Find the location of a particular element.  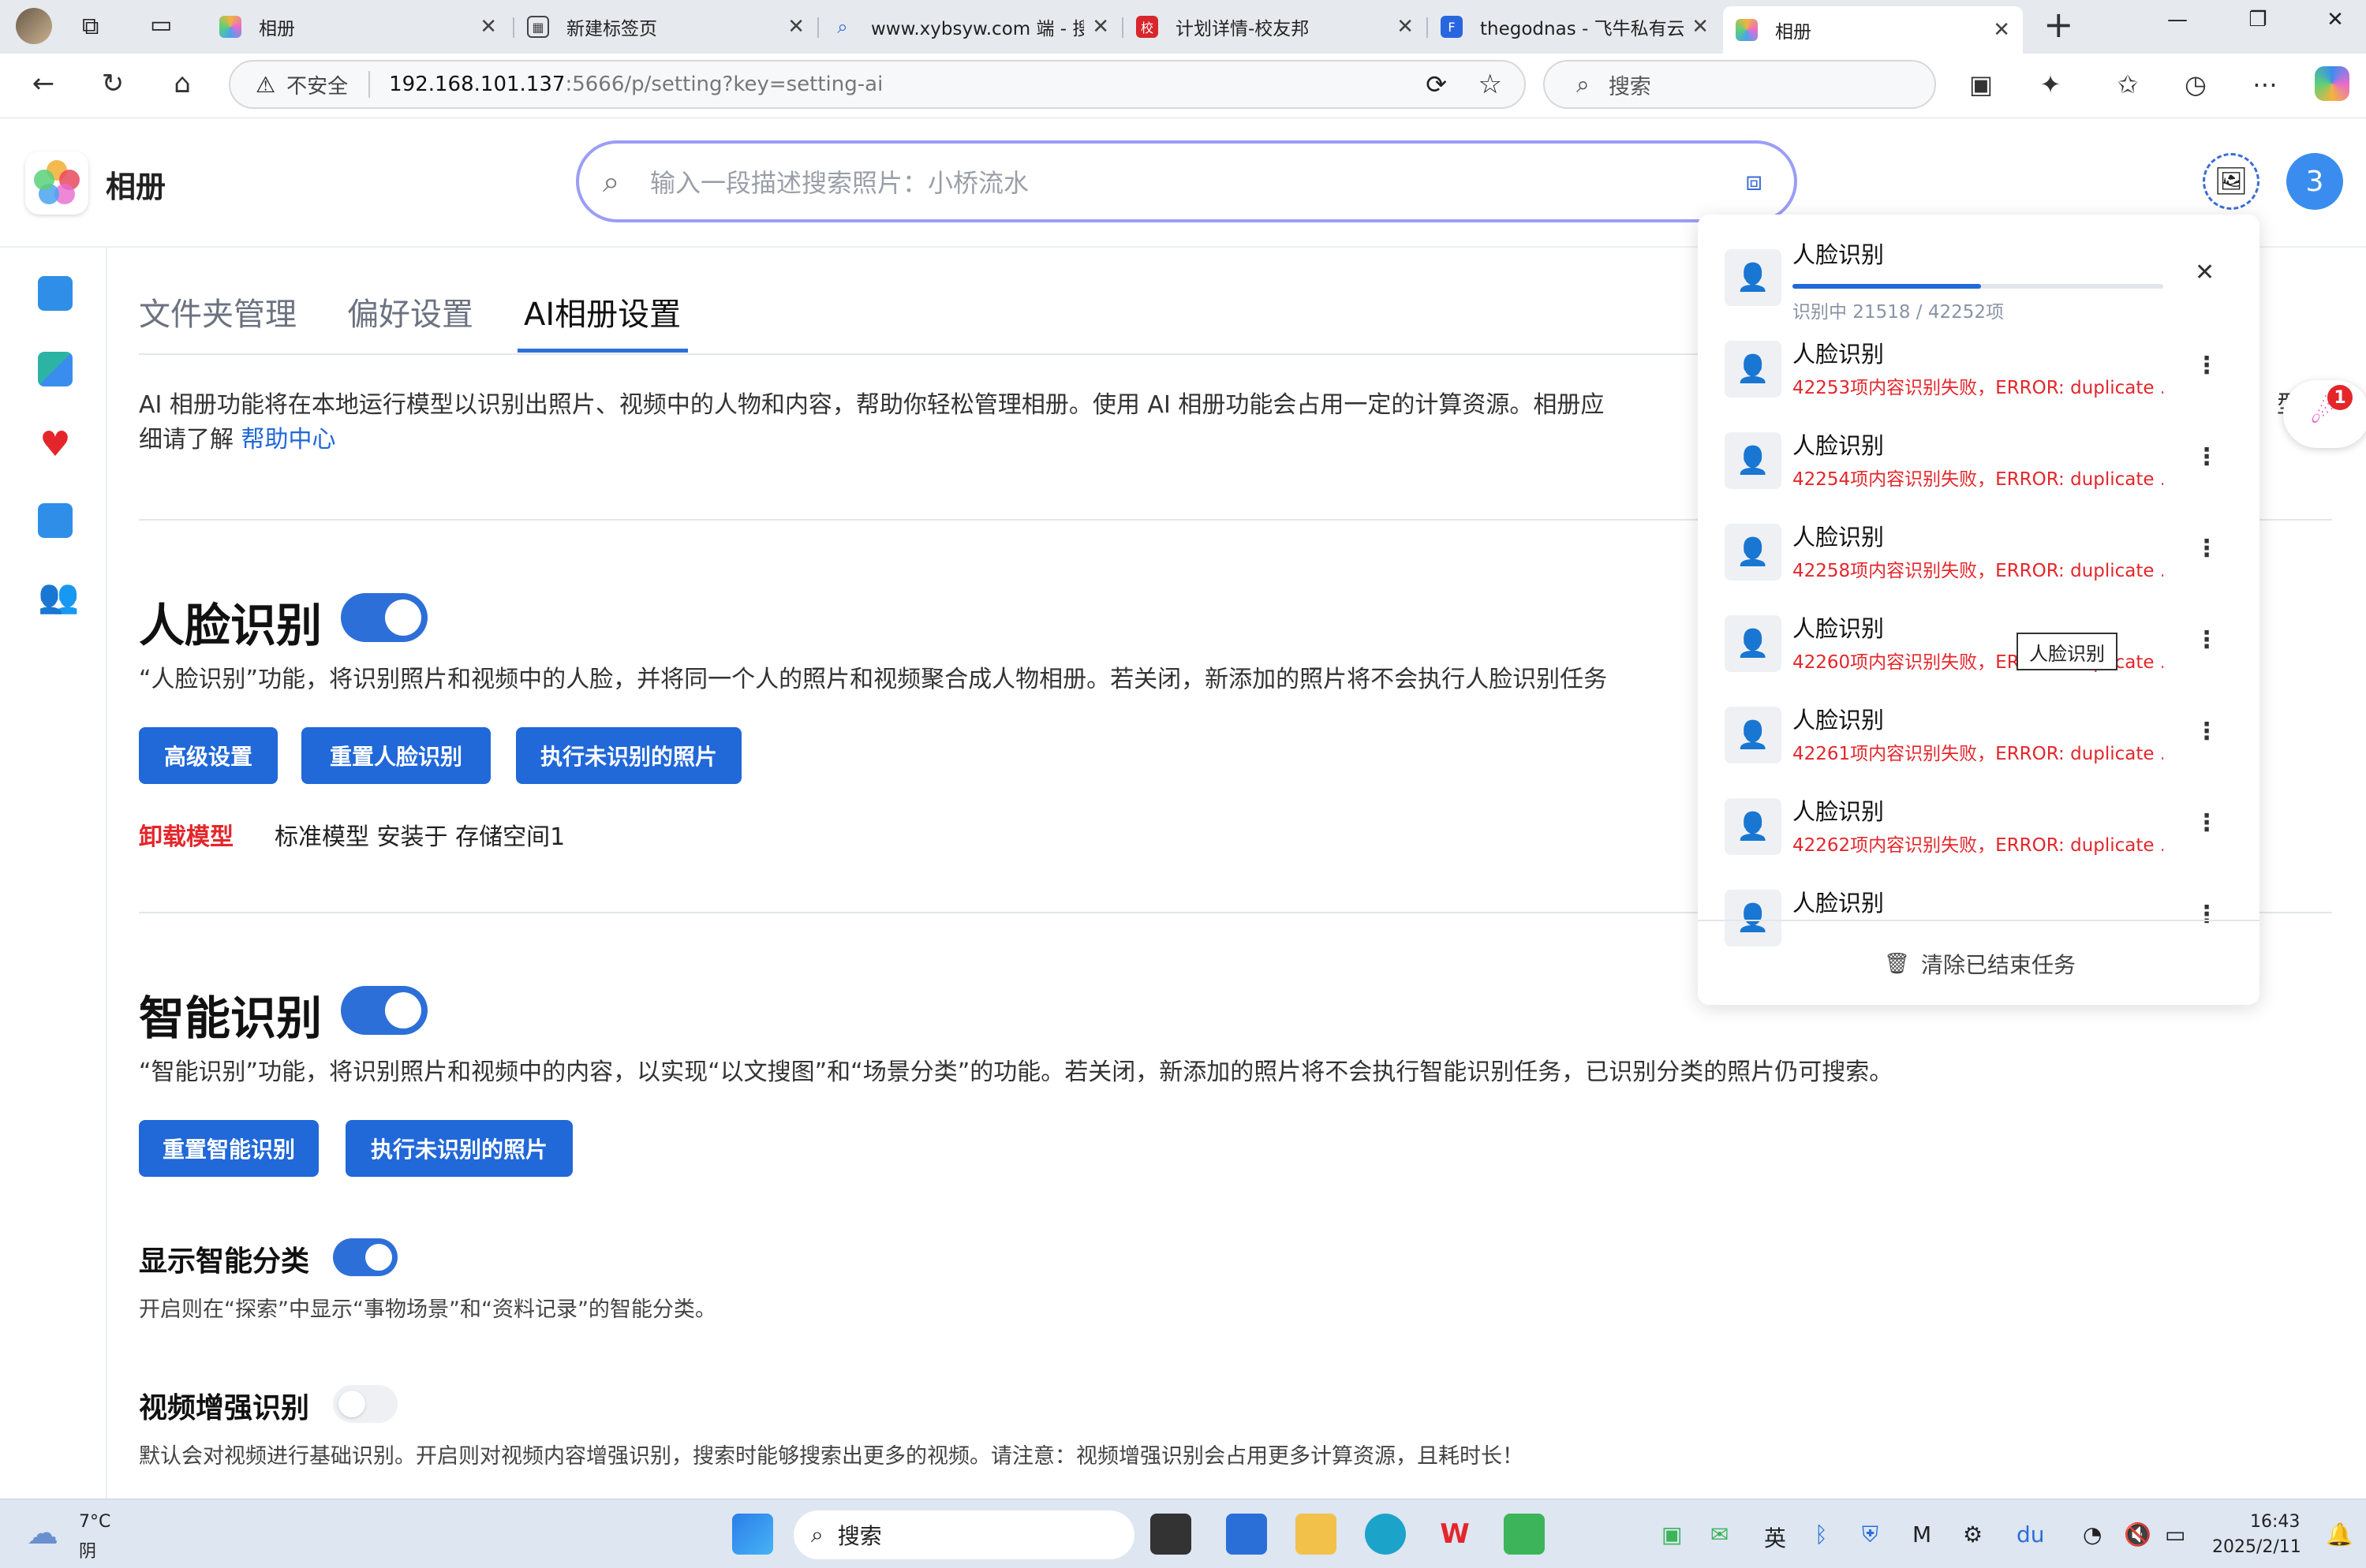

reset-face-recognition-button: 重置人脸识别 is located at coordinates (396, 755).